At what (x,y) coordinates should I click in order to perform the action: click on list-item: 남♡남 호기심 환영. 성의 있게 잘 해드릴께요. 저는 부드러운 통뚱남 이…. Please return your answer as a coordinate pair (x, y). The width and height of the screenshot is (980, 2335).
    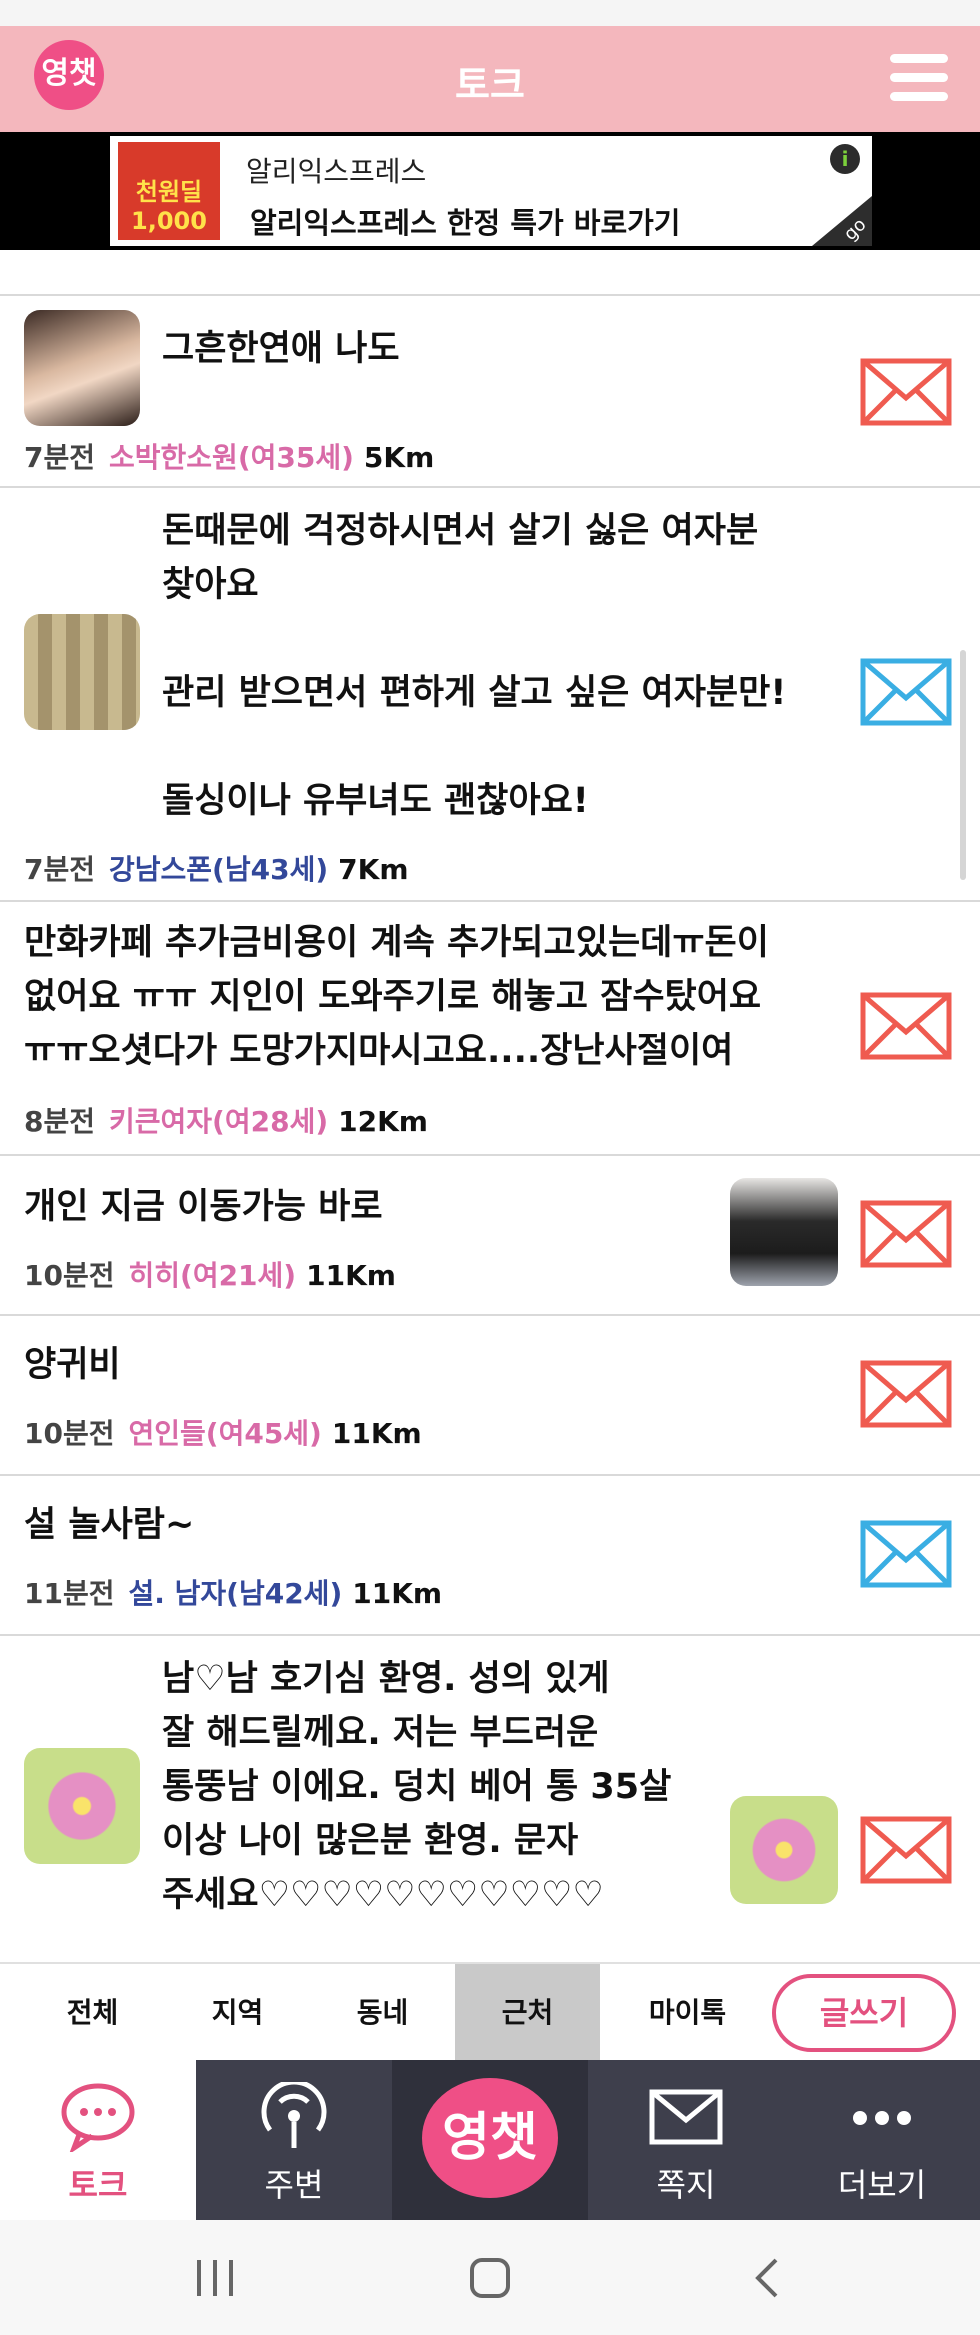
    Looking at the image, I should click on (490, 1799).